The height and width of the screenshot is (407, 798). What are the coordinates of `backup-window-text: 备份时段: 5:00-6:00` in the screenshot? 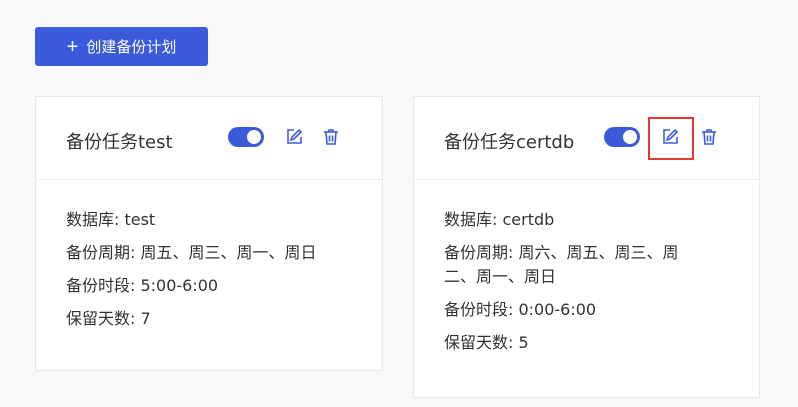 It's located at (142, 285).